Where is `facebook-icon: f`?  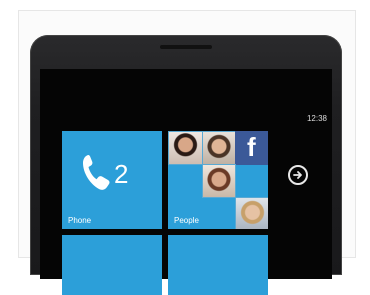 facebook-icon: f is located at coordinates (251, 147).